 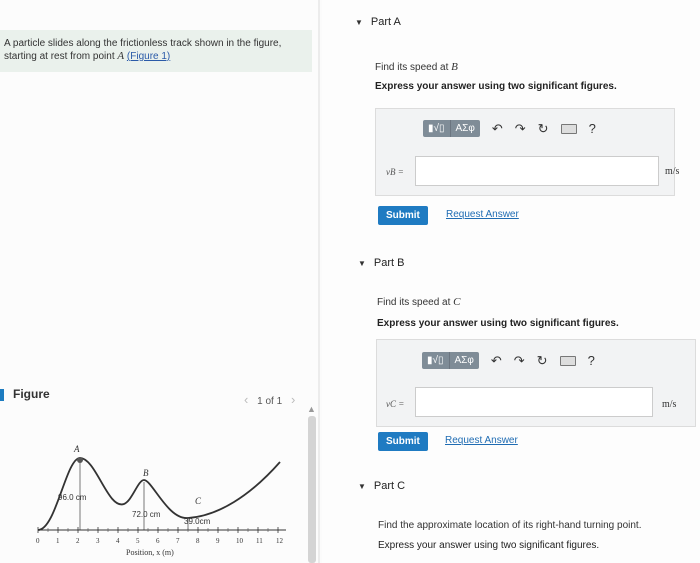 What do you see at coordinates (246, 399) in the screenshot?
I see `prev-figure-icon: ‹` at bounding box center [246, 399].